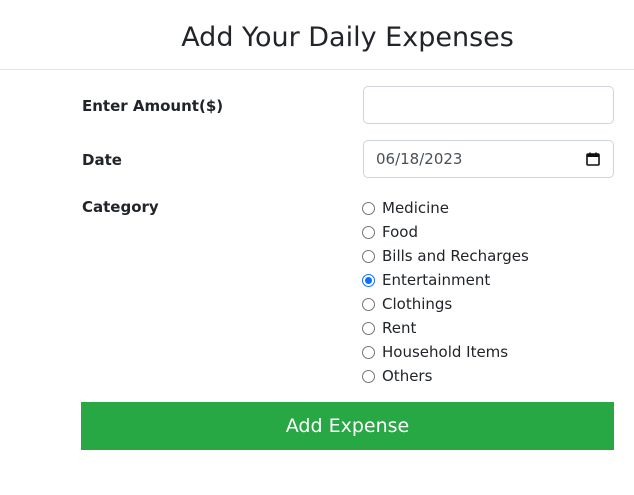  I want to click on category-option-bills-and-recharges: Bills and Recharges, so click(492, 256).